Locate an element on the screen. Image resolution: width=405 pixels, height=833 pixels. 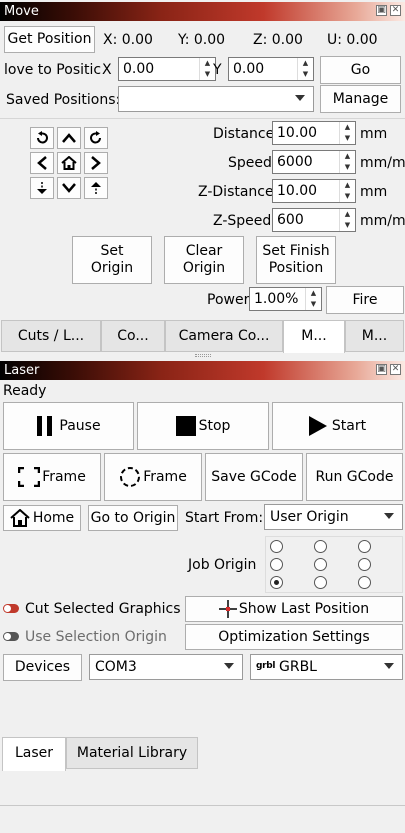
move-y-input: 0.00 ▲ ▼ is located at coordinates (271, 69).